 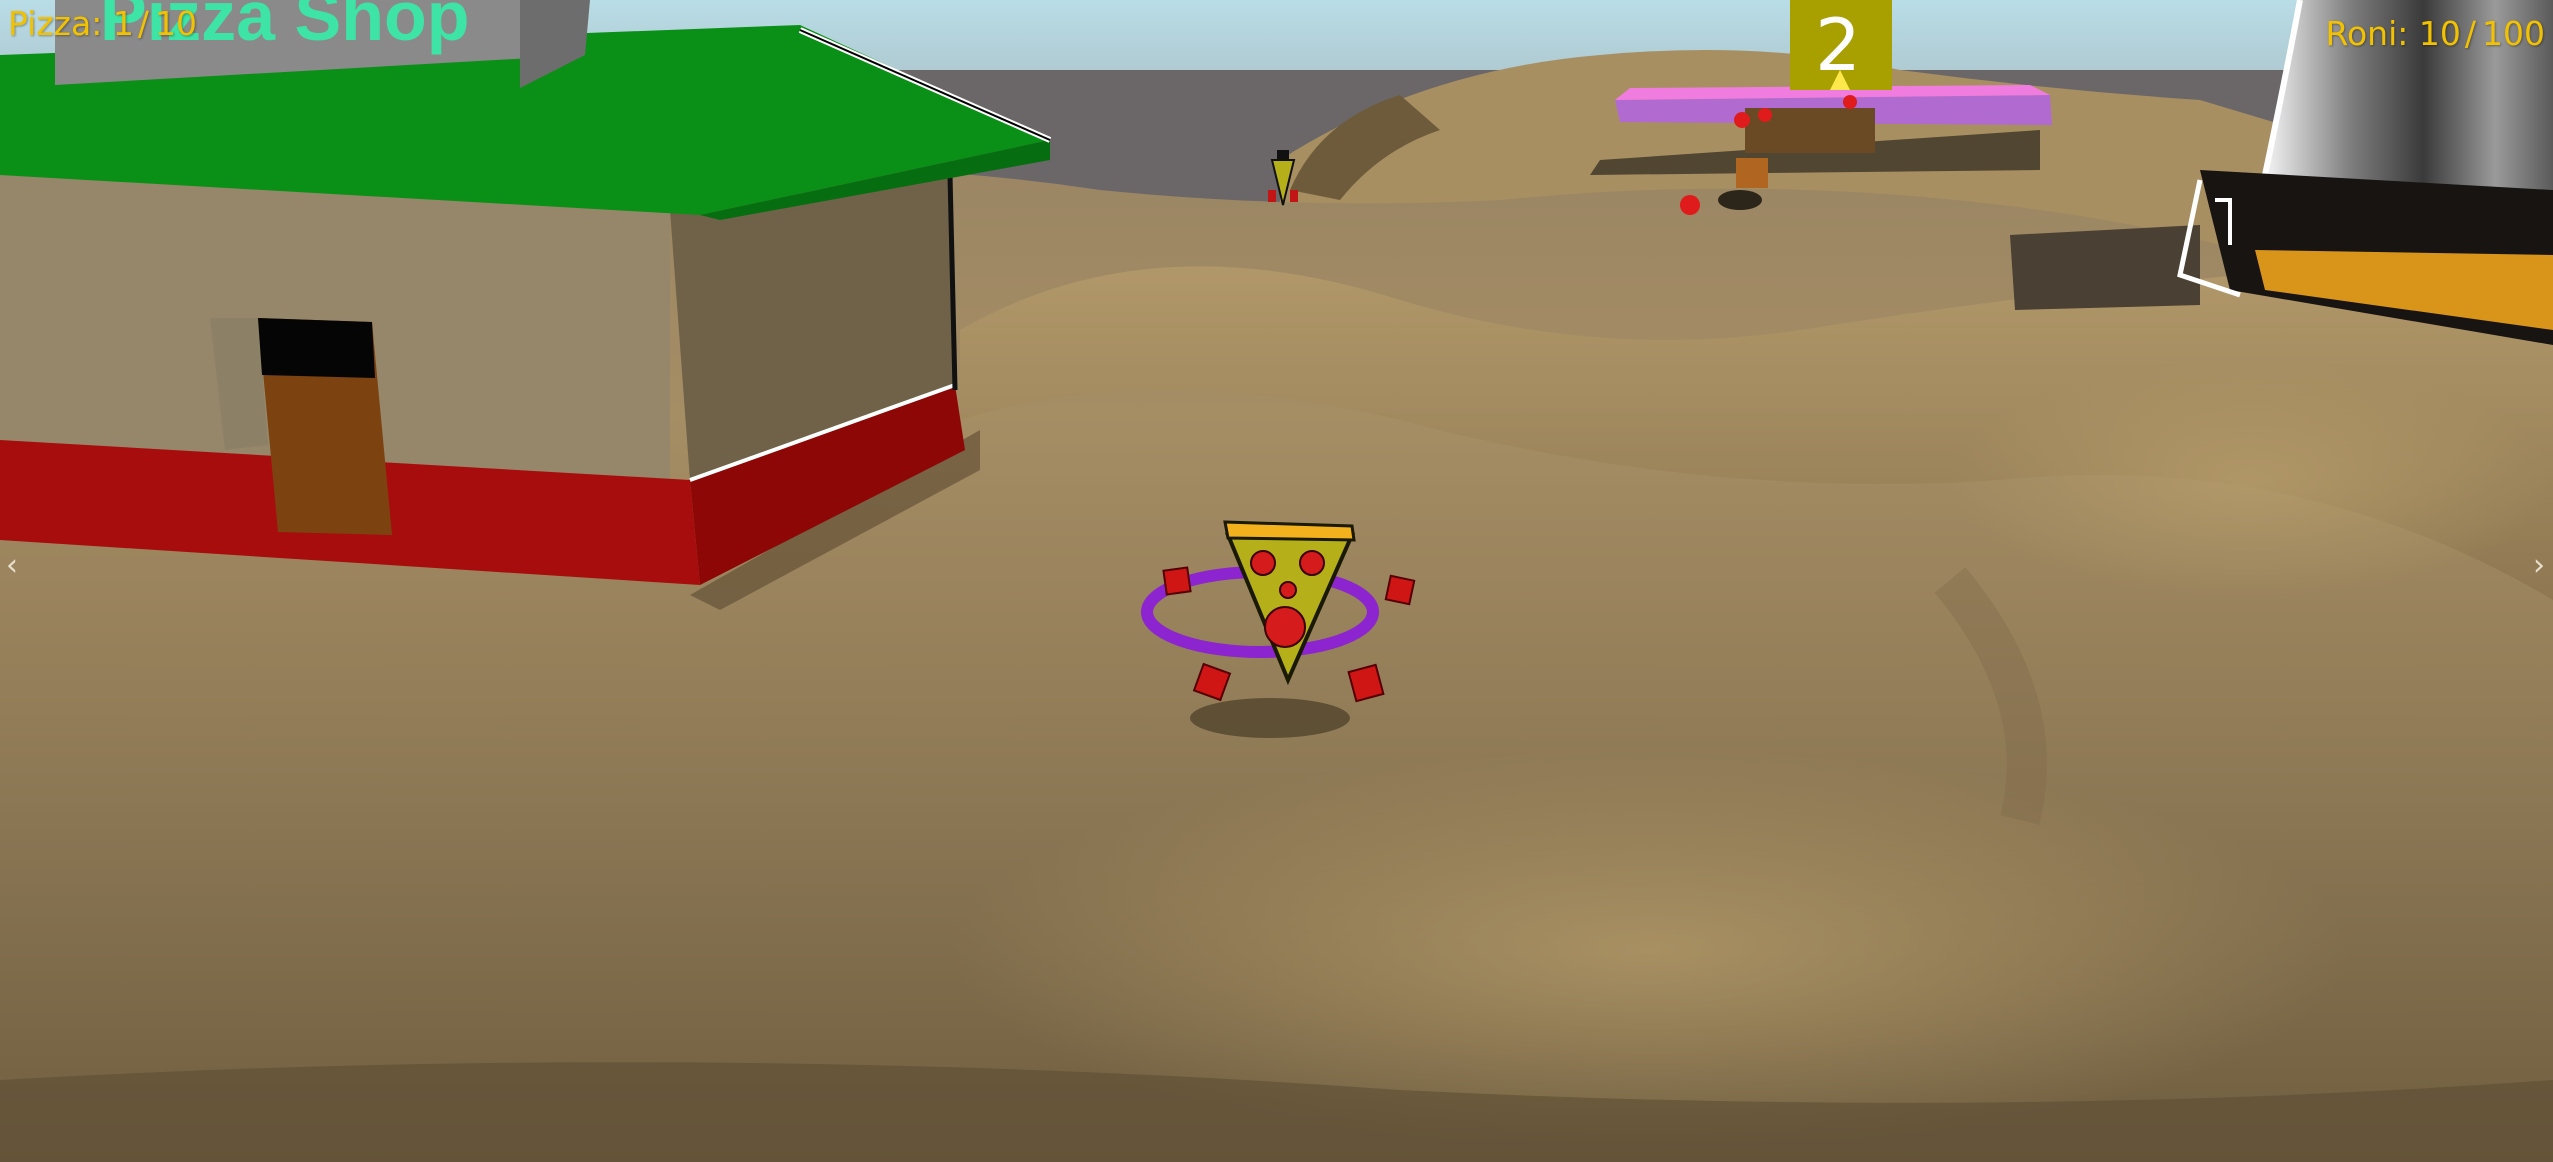 What do you see at coordinates (2439, 33) in the screenshot?
I see `roni-counter-current: 10` at bounding box center [2439, 33].